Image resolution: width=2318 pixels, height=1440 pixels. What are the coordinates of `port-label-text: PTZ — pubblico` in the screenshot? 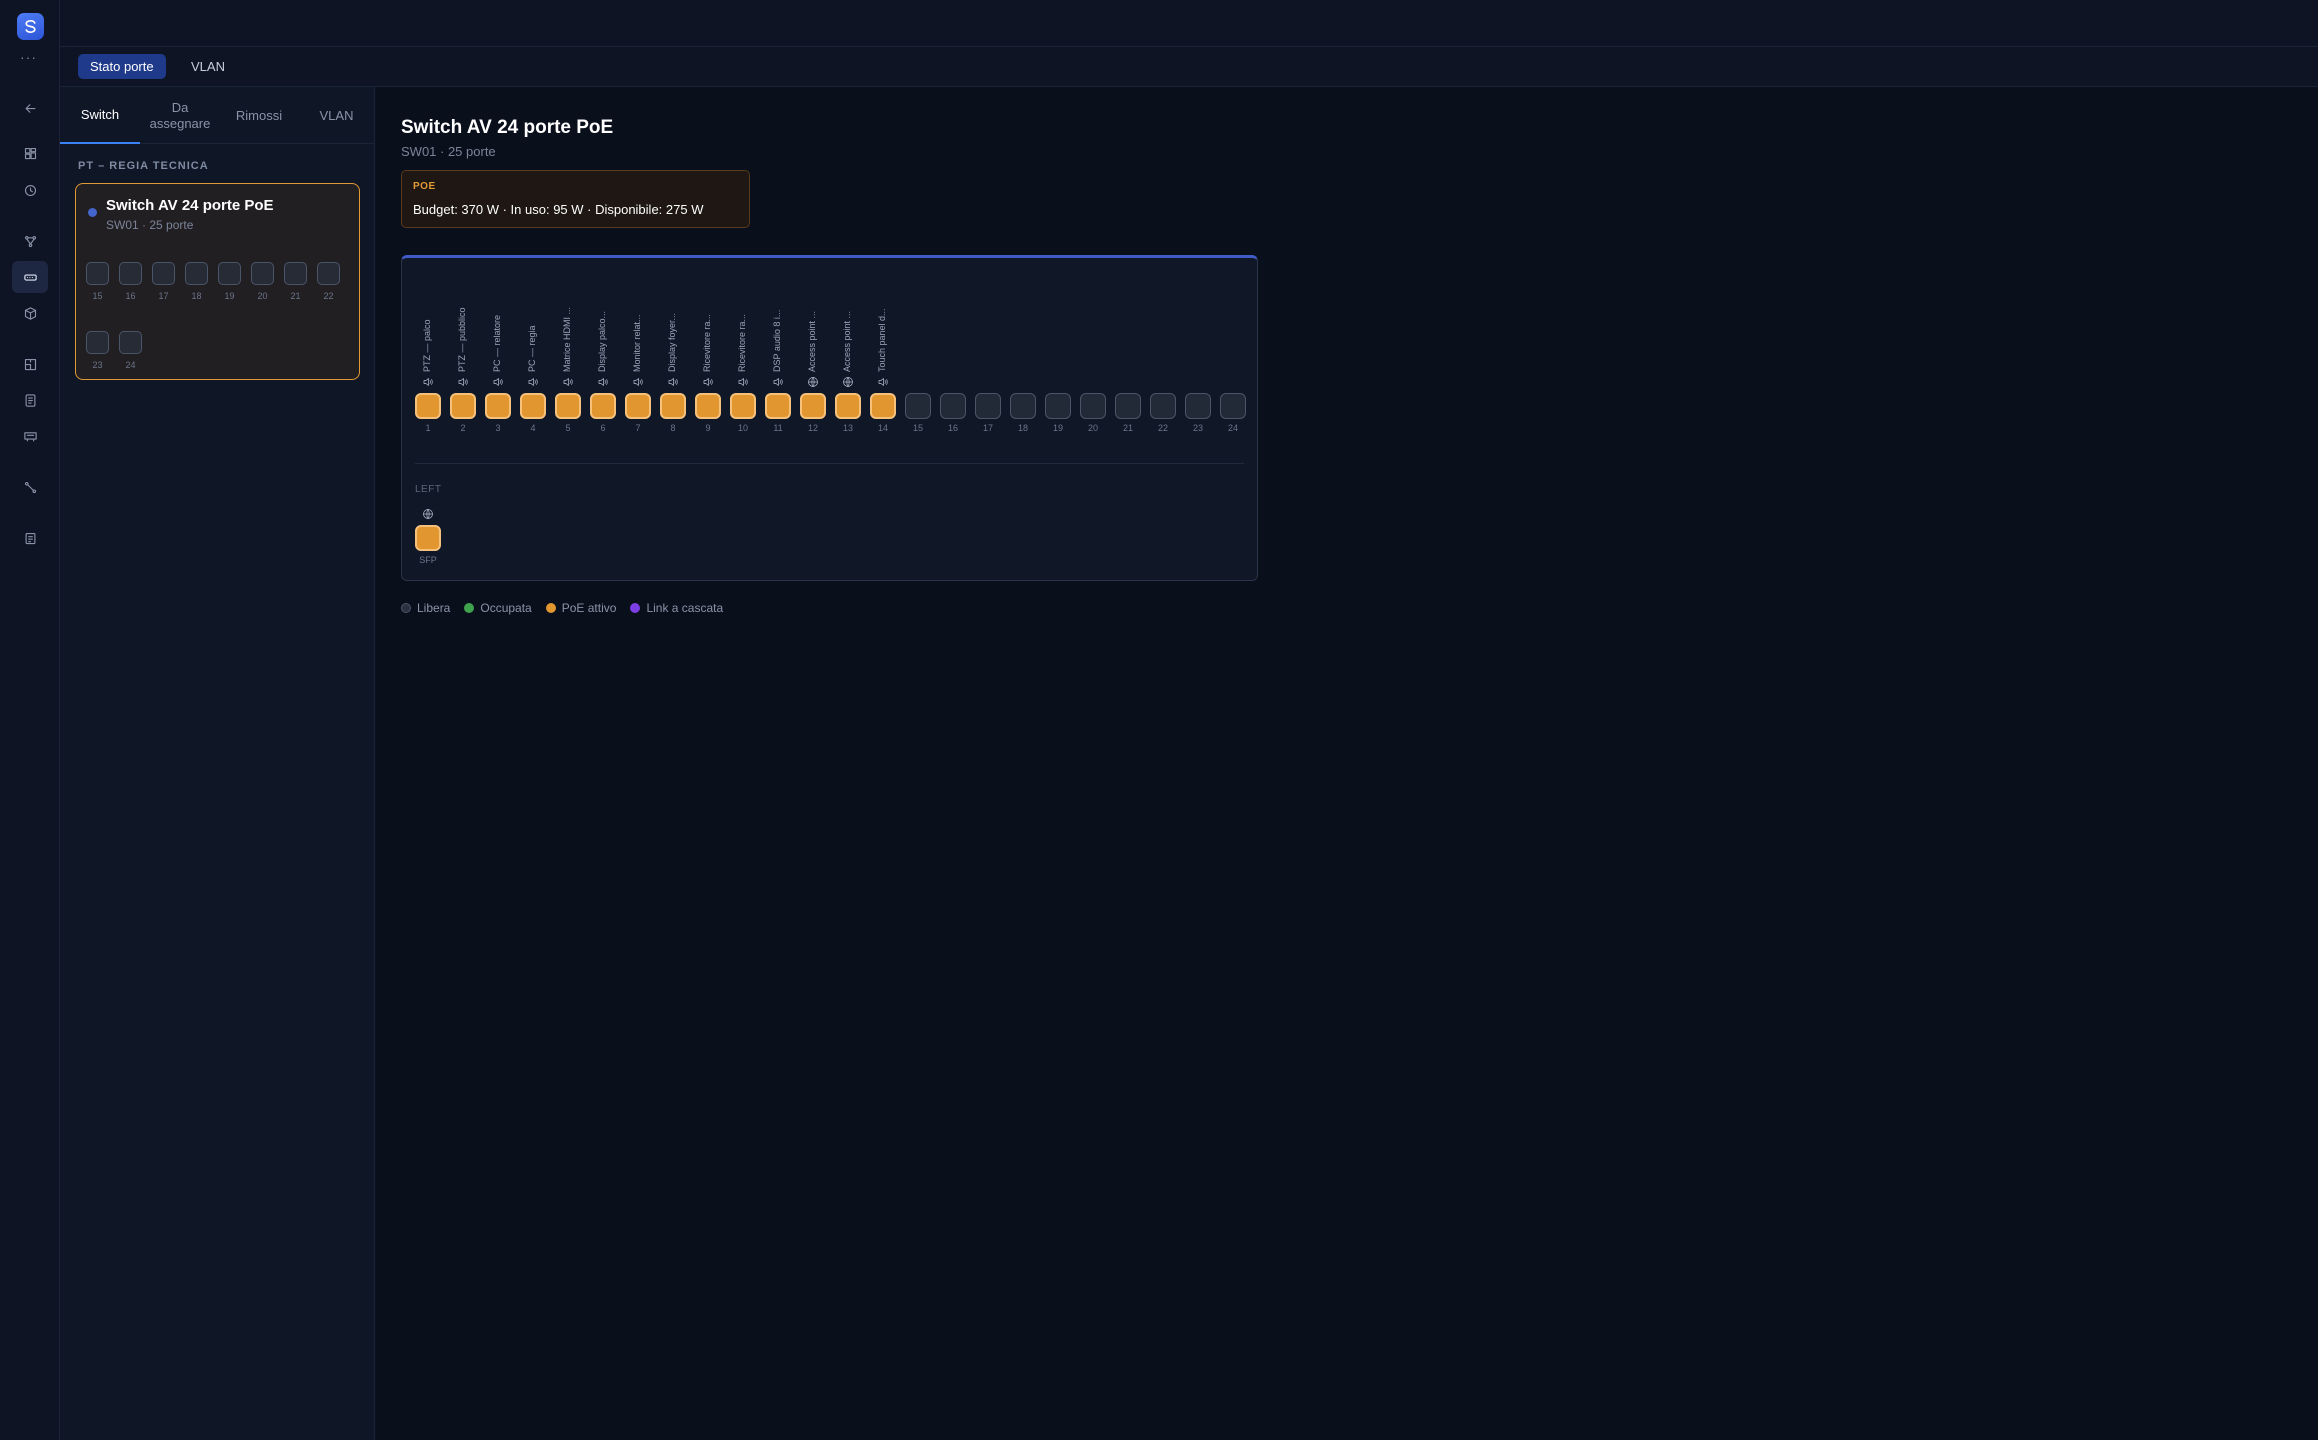 It's located at (462, 339).